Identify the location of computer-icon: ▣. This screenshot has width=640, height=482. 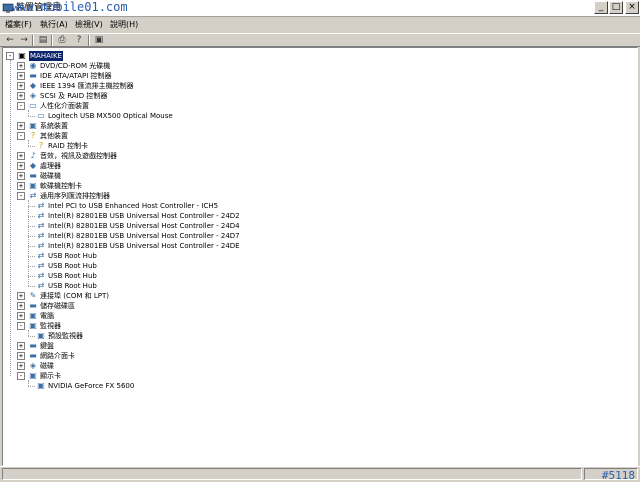
(22, 55).